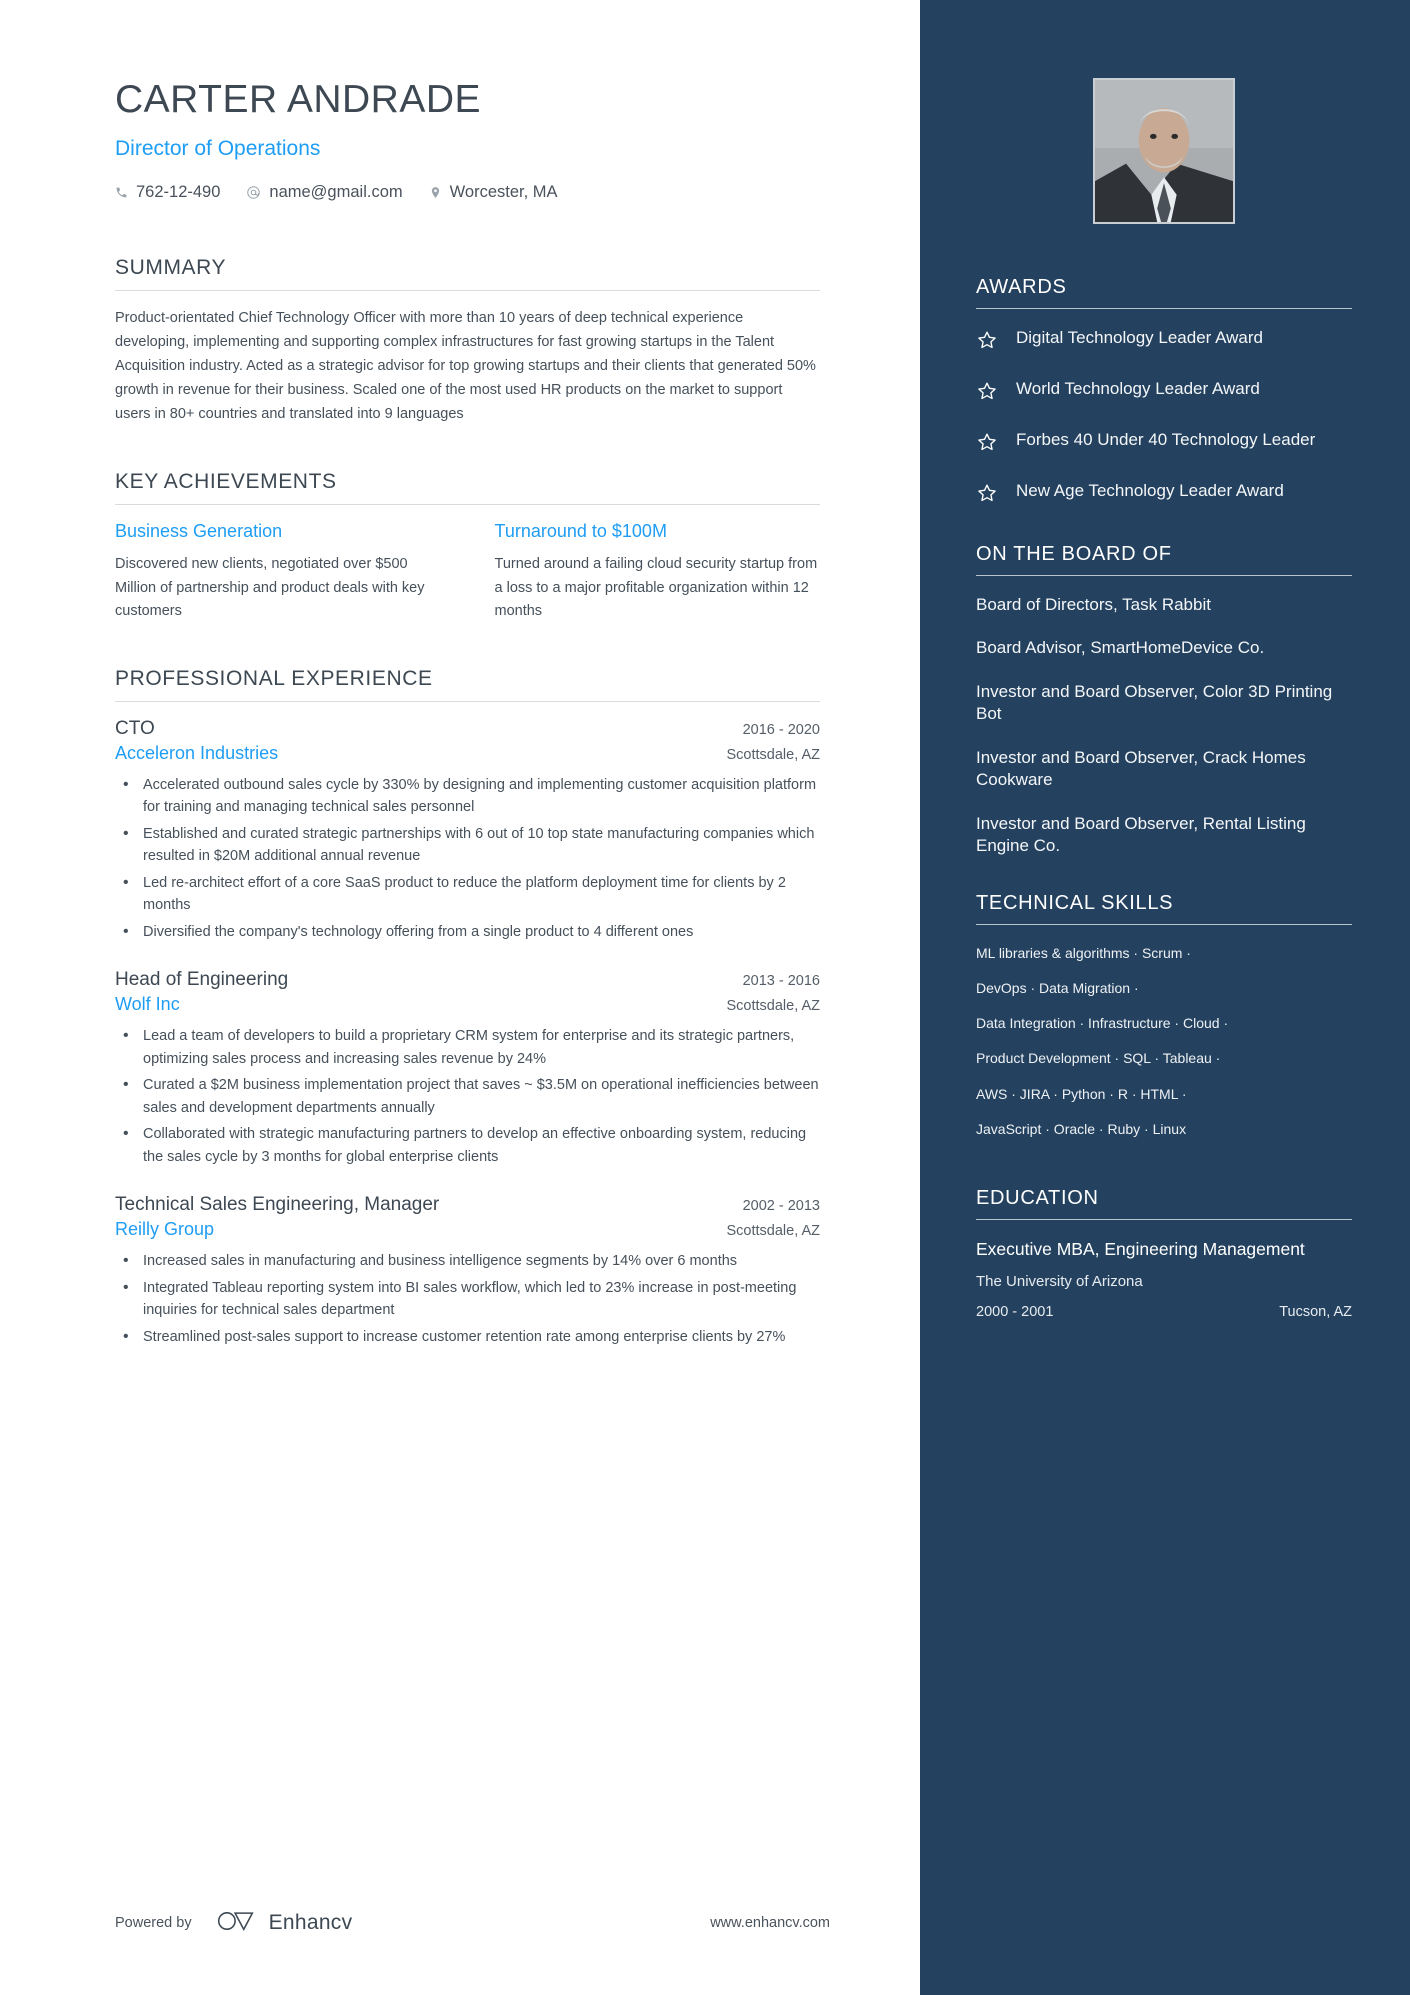 This screenshot has width=1410, height=1995. Describe the element at coordinates (435, 192) in the screenshot. I see `location-pin-icon` at that location.